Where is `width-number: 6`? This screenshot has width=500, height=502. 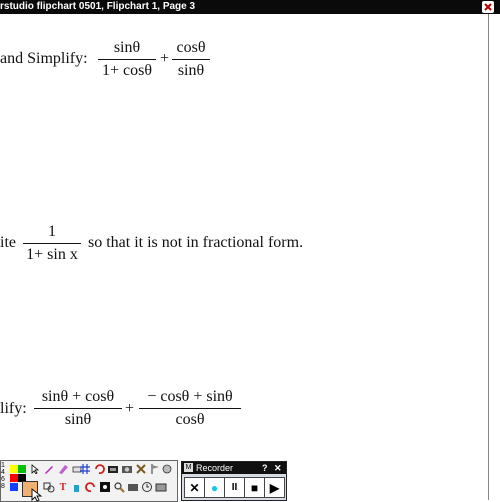 width-number: 6 is located at coordinates (5, 479).